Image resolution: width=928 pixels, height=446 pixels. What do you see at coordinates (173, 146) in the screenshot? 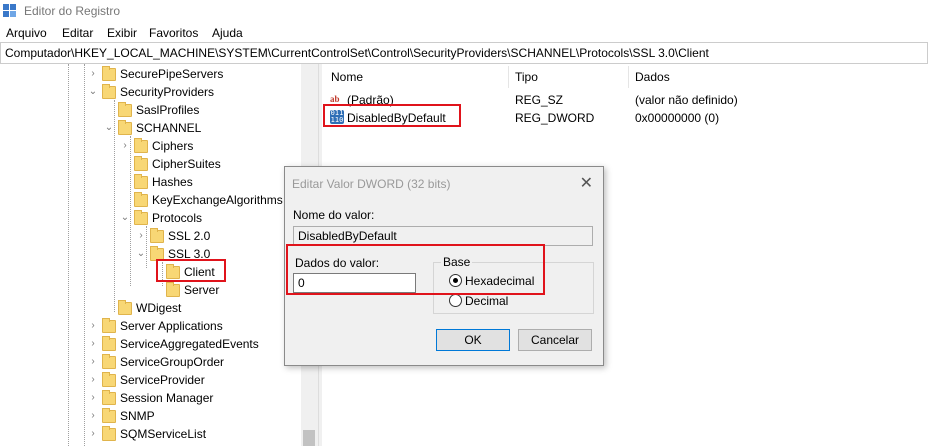
I see `tree-node-label: Ciphers` at bounding box center [173, 146].